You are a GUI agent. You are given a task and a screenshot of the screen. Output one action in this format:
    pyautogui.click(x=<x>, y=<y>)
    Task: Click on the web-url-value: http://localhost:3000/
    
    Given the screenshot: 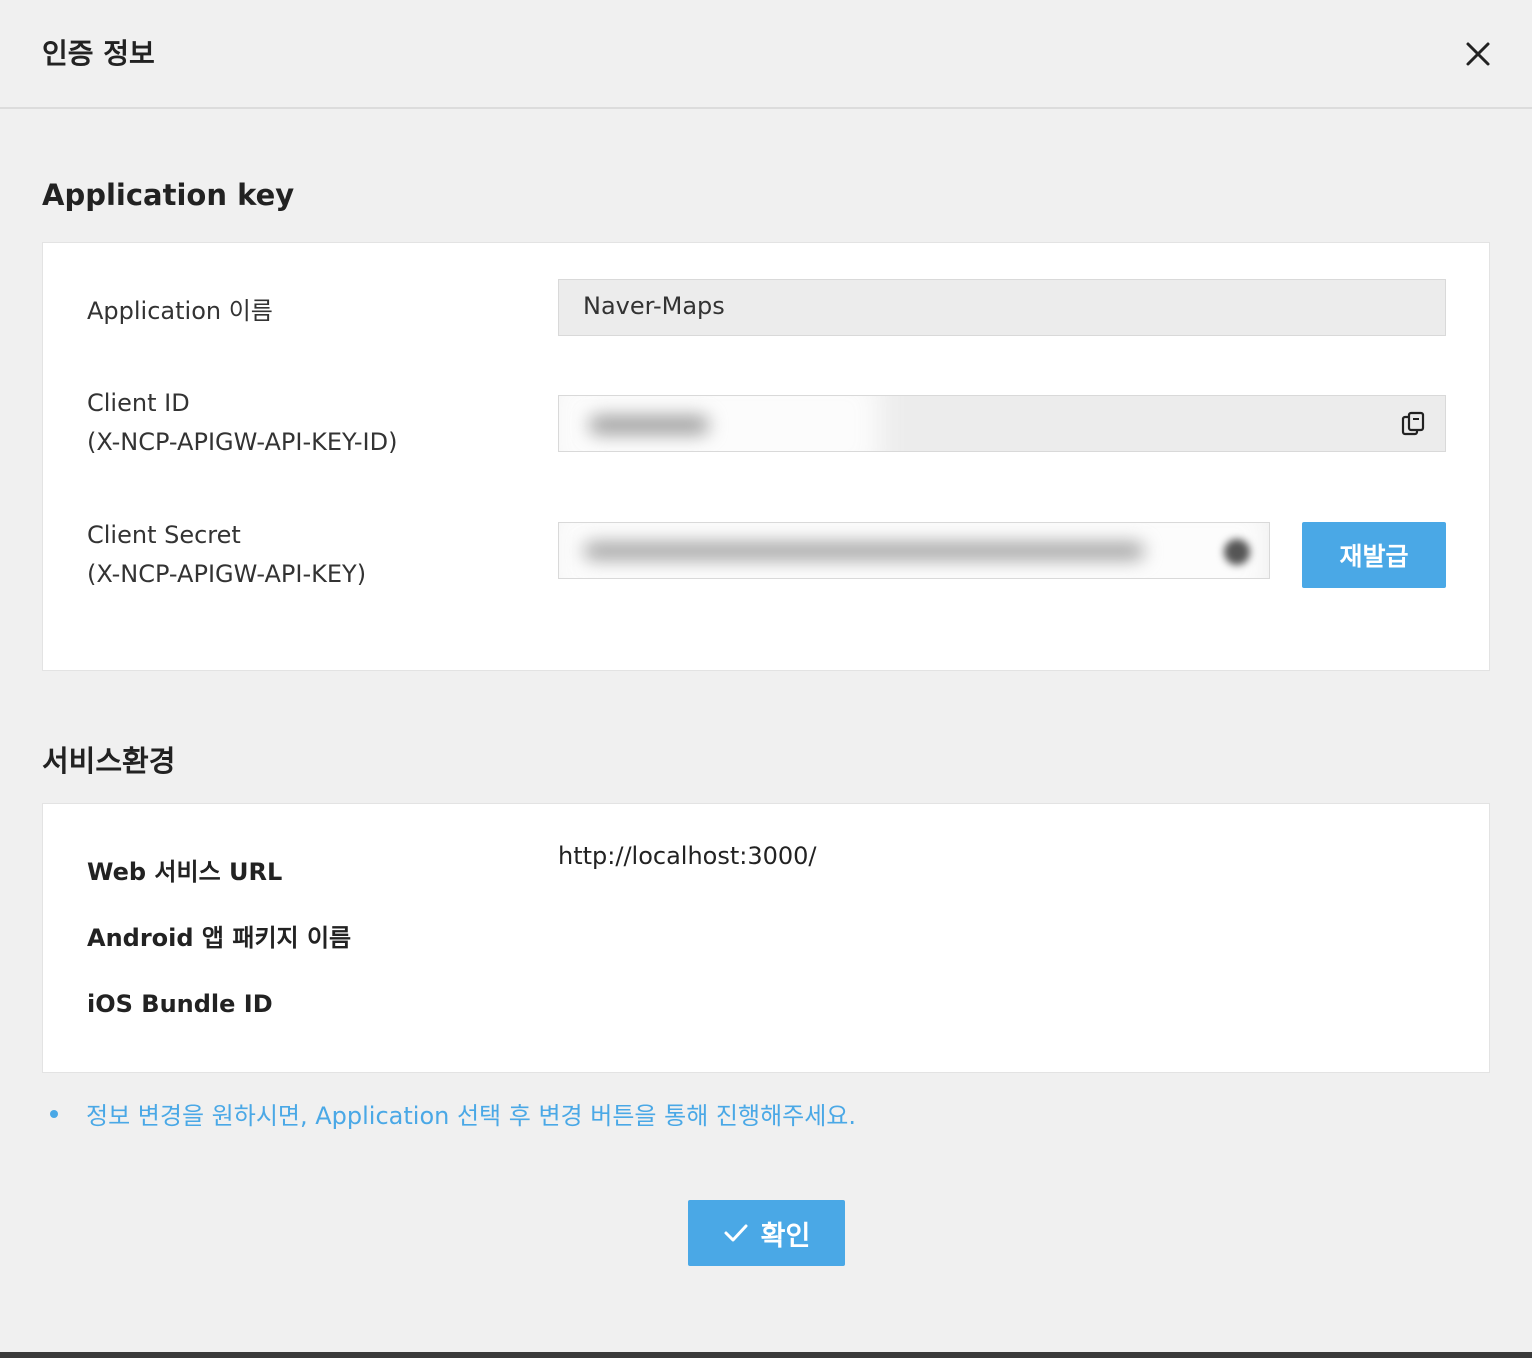 What is the action you would take?
    pyautogui.click(x=687, y=856)
    